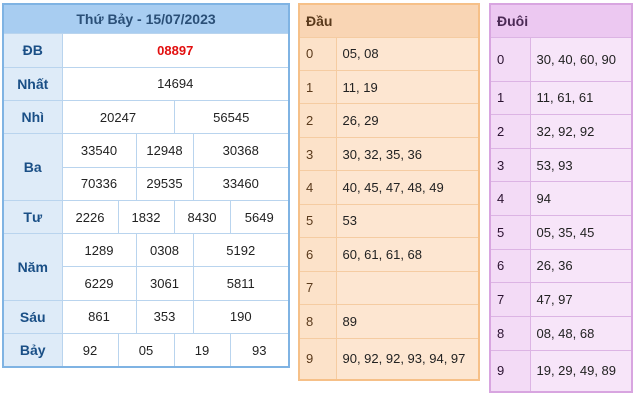 The height and width of the screenshot is (403, 634). What do you see at coordinates (241, 150) in the screenshot?
I see `prize-value-third: 30368` at bounding box center [241, 150].